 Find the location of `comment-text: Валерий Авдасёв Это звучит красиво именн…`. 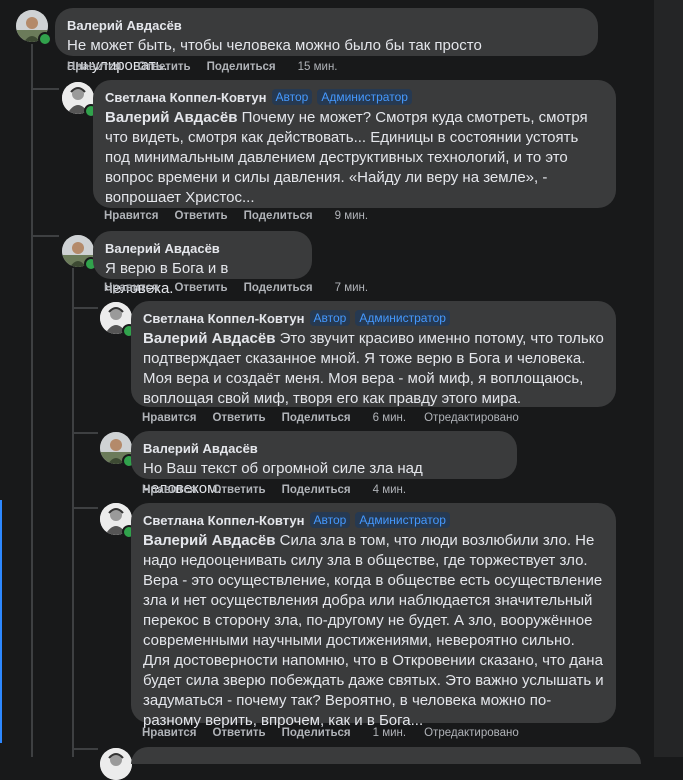

comment-text: Валерий Авдасёв Это звучит красиво именн… is located at coordinates (373, 369).